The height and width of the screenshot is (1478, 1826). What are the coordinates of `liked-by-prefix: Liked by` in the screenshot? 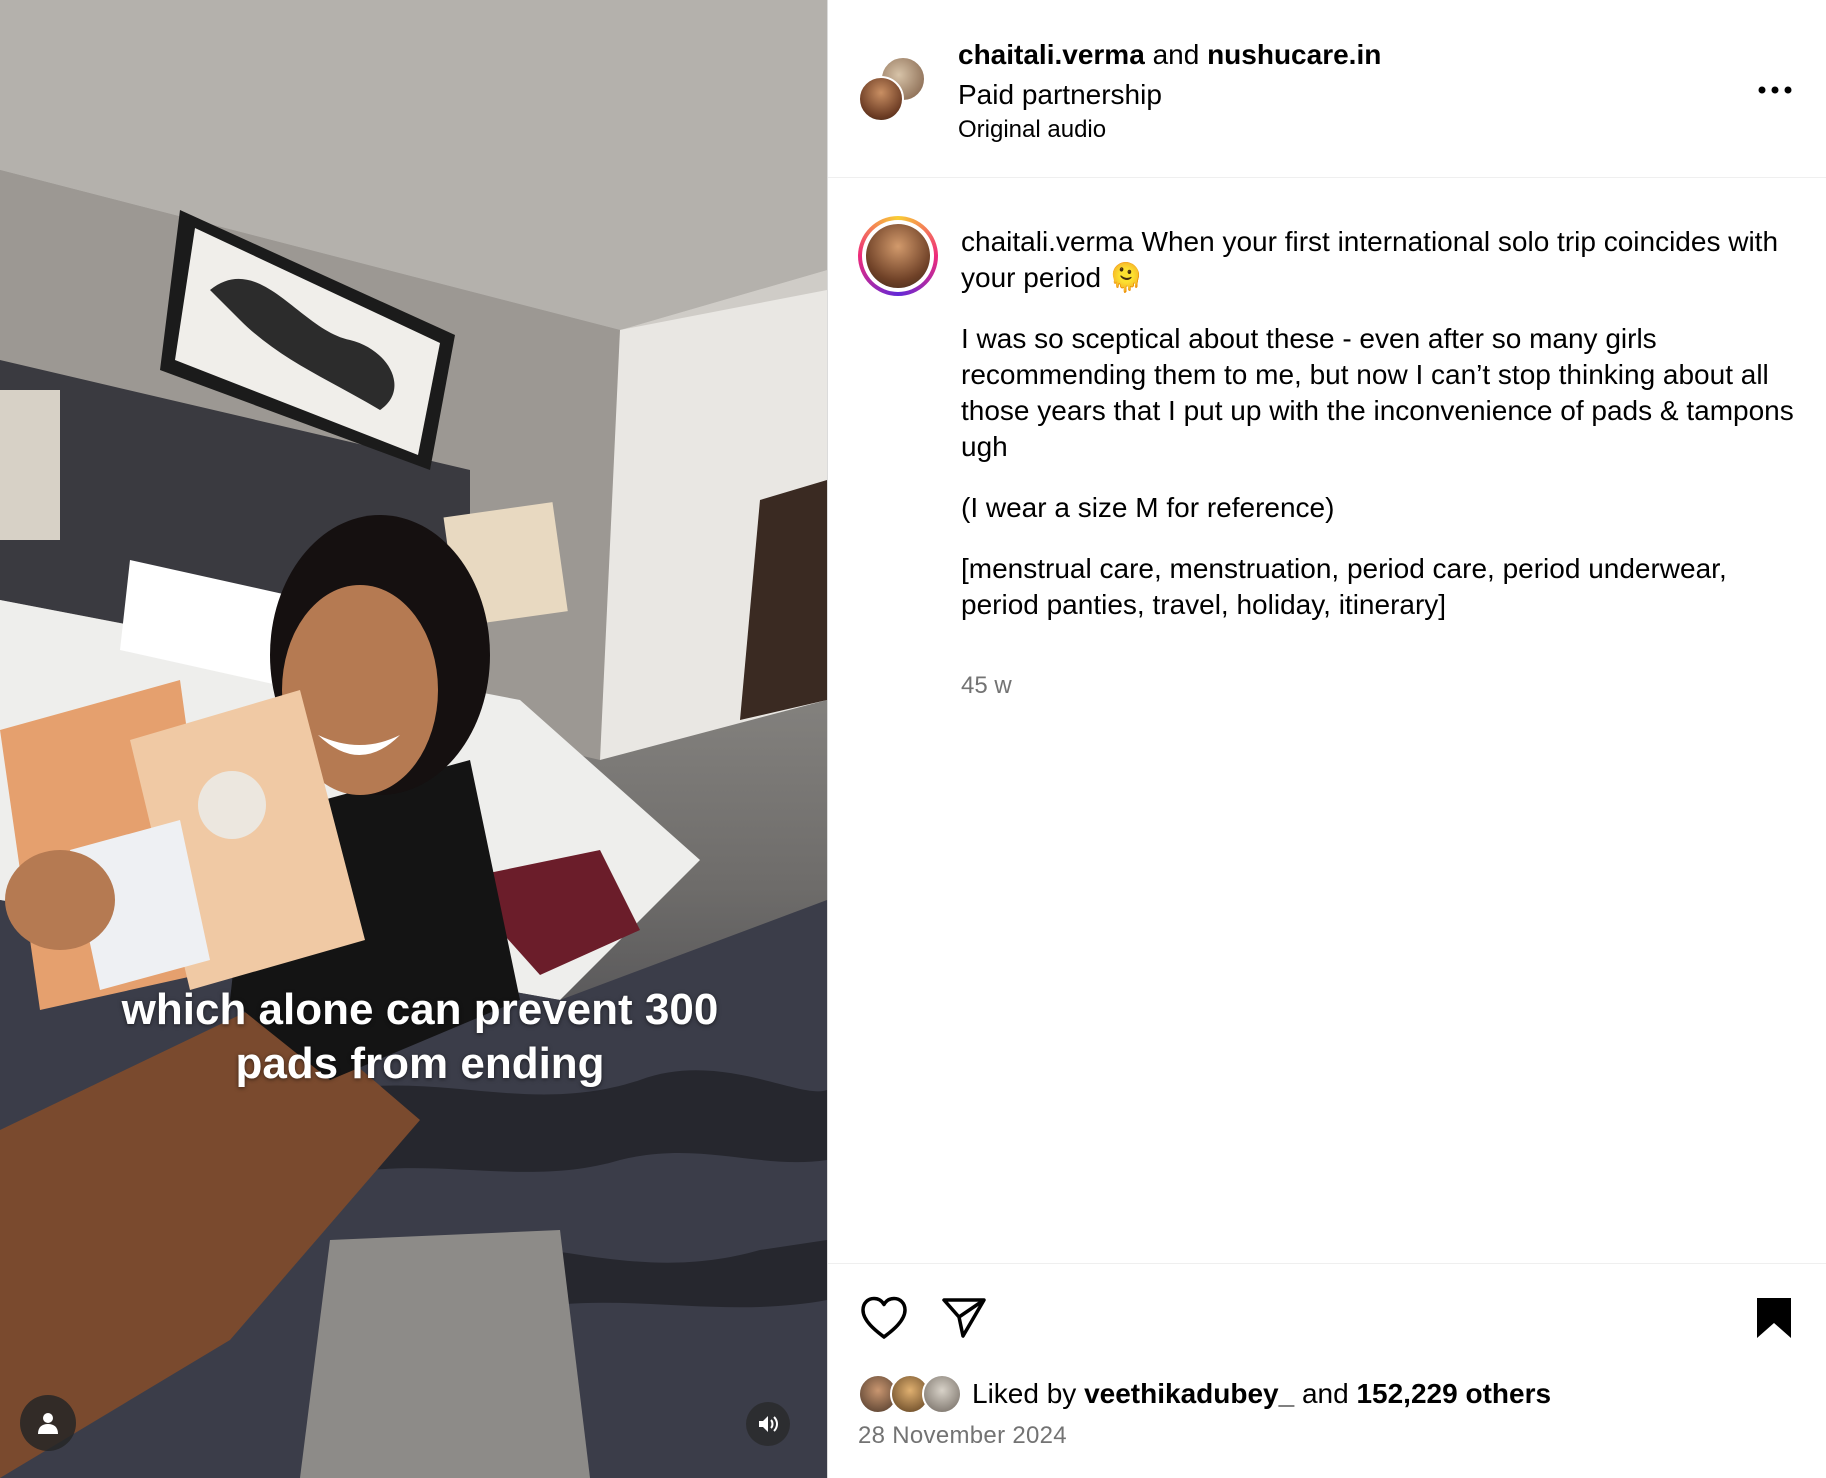 It's located at (1024, 1393).